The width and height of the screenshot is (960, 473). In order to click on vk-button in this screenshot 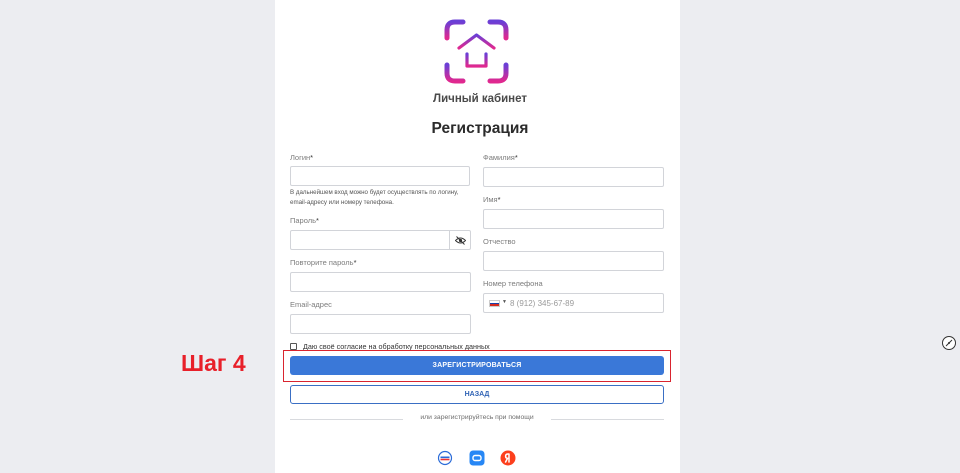, I will do `click(477, 458)`.